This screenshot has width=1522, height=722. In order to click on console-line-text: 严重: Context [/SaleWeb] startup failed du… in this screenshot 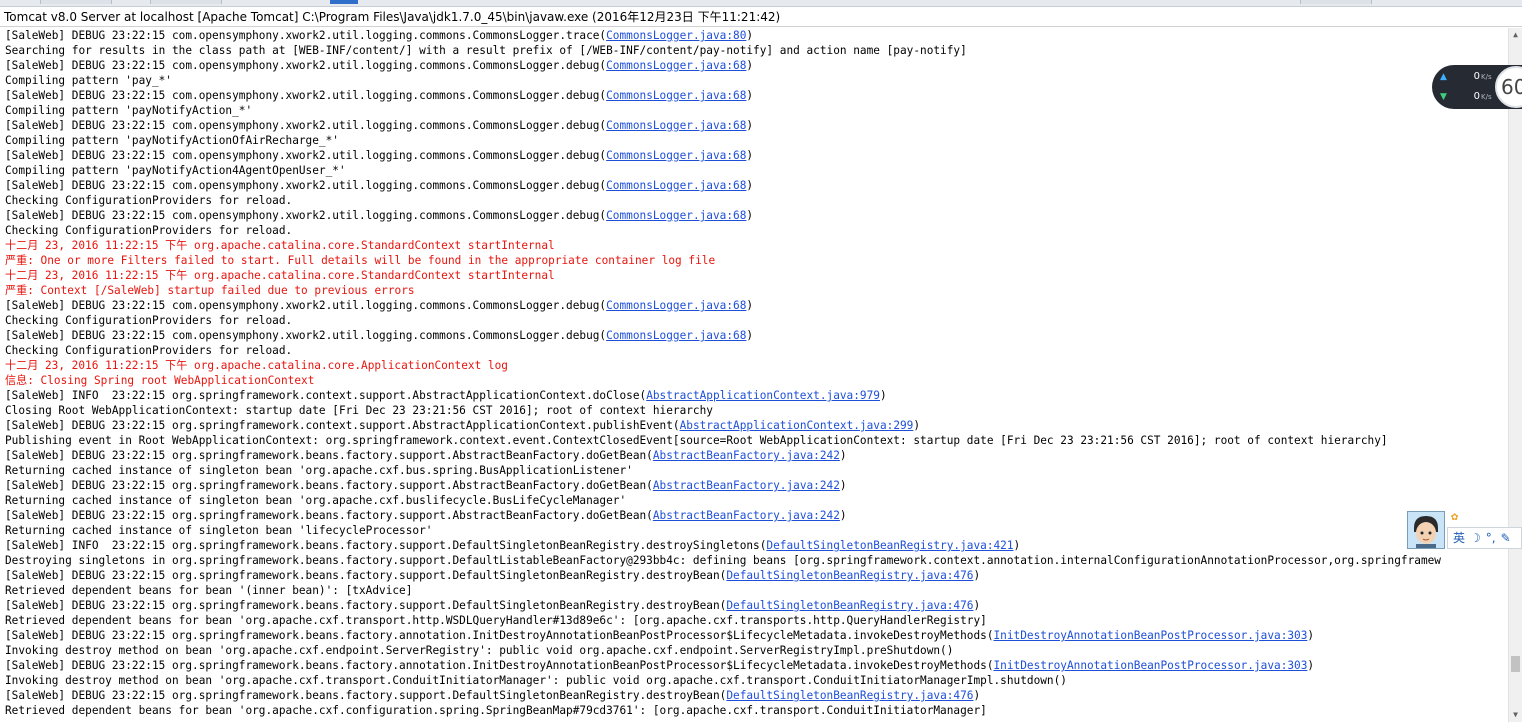, I will do `click(210, 290)`.